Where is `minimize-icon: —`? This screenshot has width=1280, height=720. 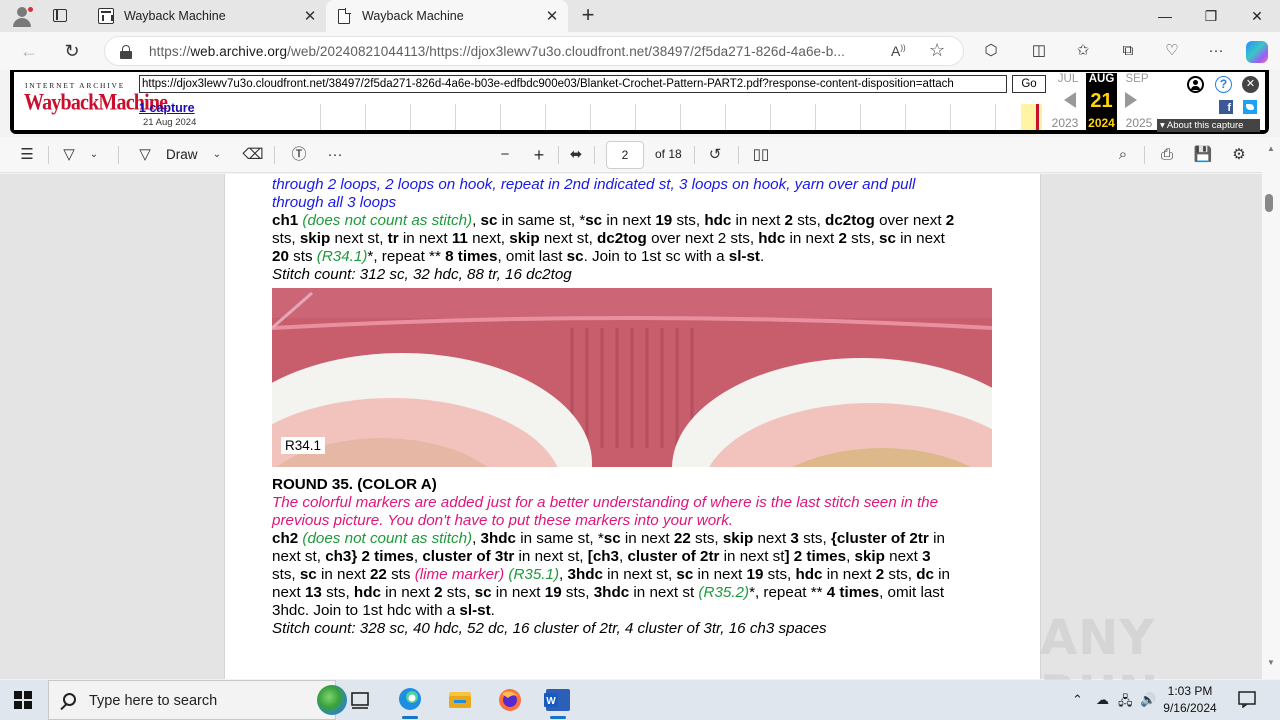 minimize-icon: — is located at coordinates (1165, 16).